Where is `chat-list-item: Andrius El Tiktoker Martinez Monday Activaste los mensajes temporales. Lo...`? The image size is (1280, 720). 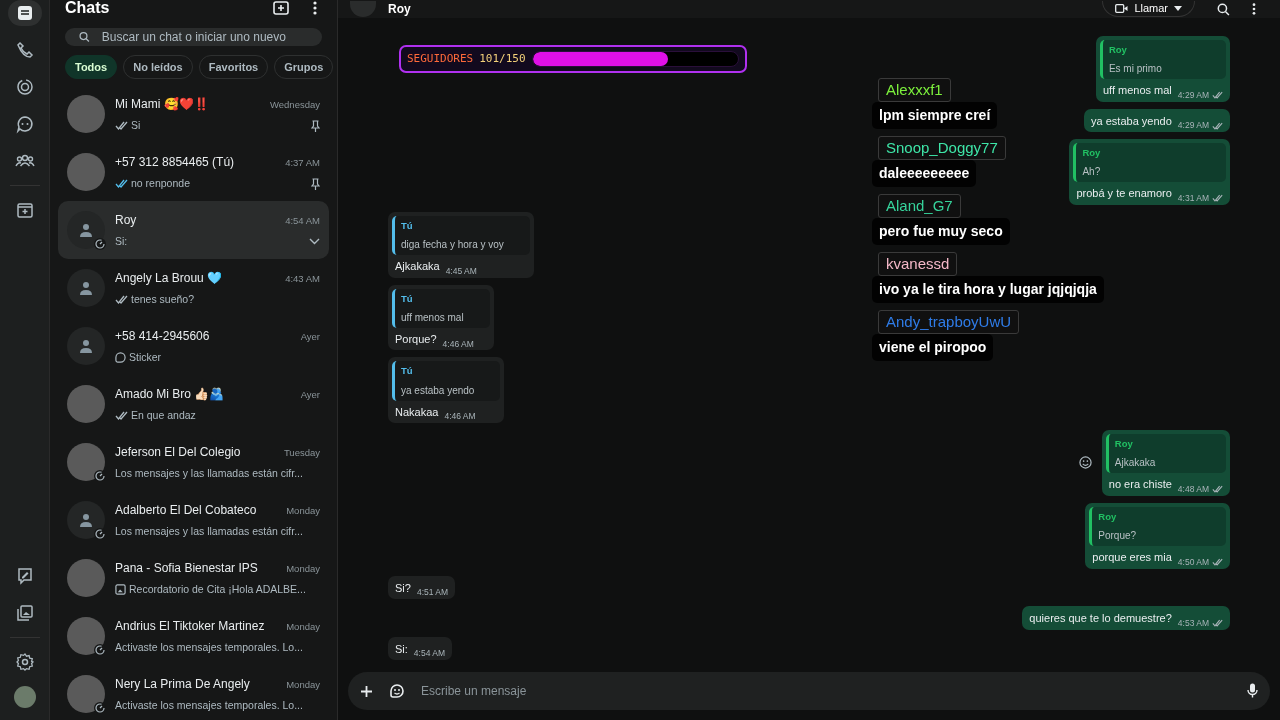
chat-list-item: Andrius El Tiktoker Martinez Monday Activaste los mensajes temporales. Lo... is located at coordinates (193, 636).